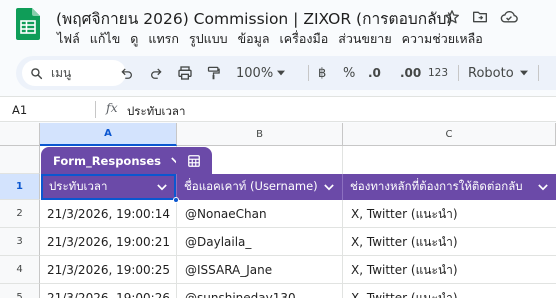  What do you see at coordinates (105, 291) in the screenshot?
I see `cell-timestamp: 21/3/2026, 19:00:26` at bounding box center [105, 291].